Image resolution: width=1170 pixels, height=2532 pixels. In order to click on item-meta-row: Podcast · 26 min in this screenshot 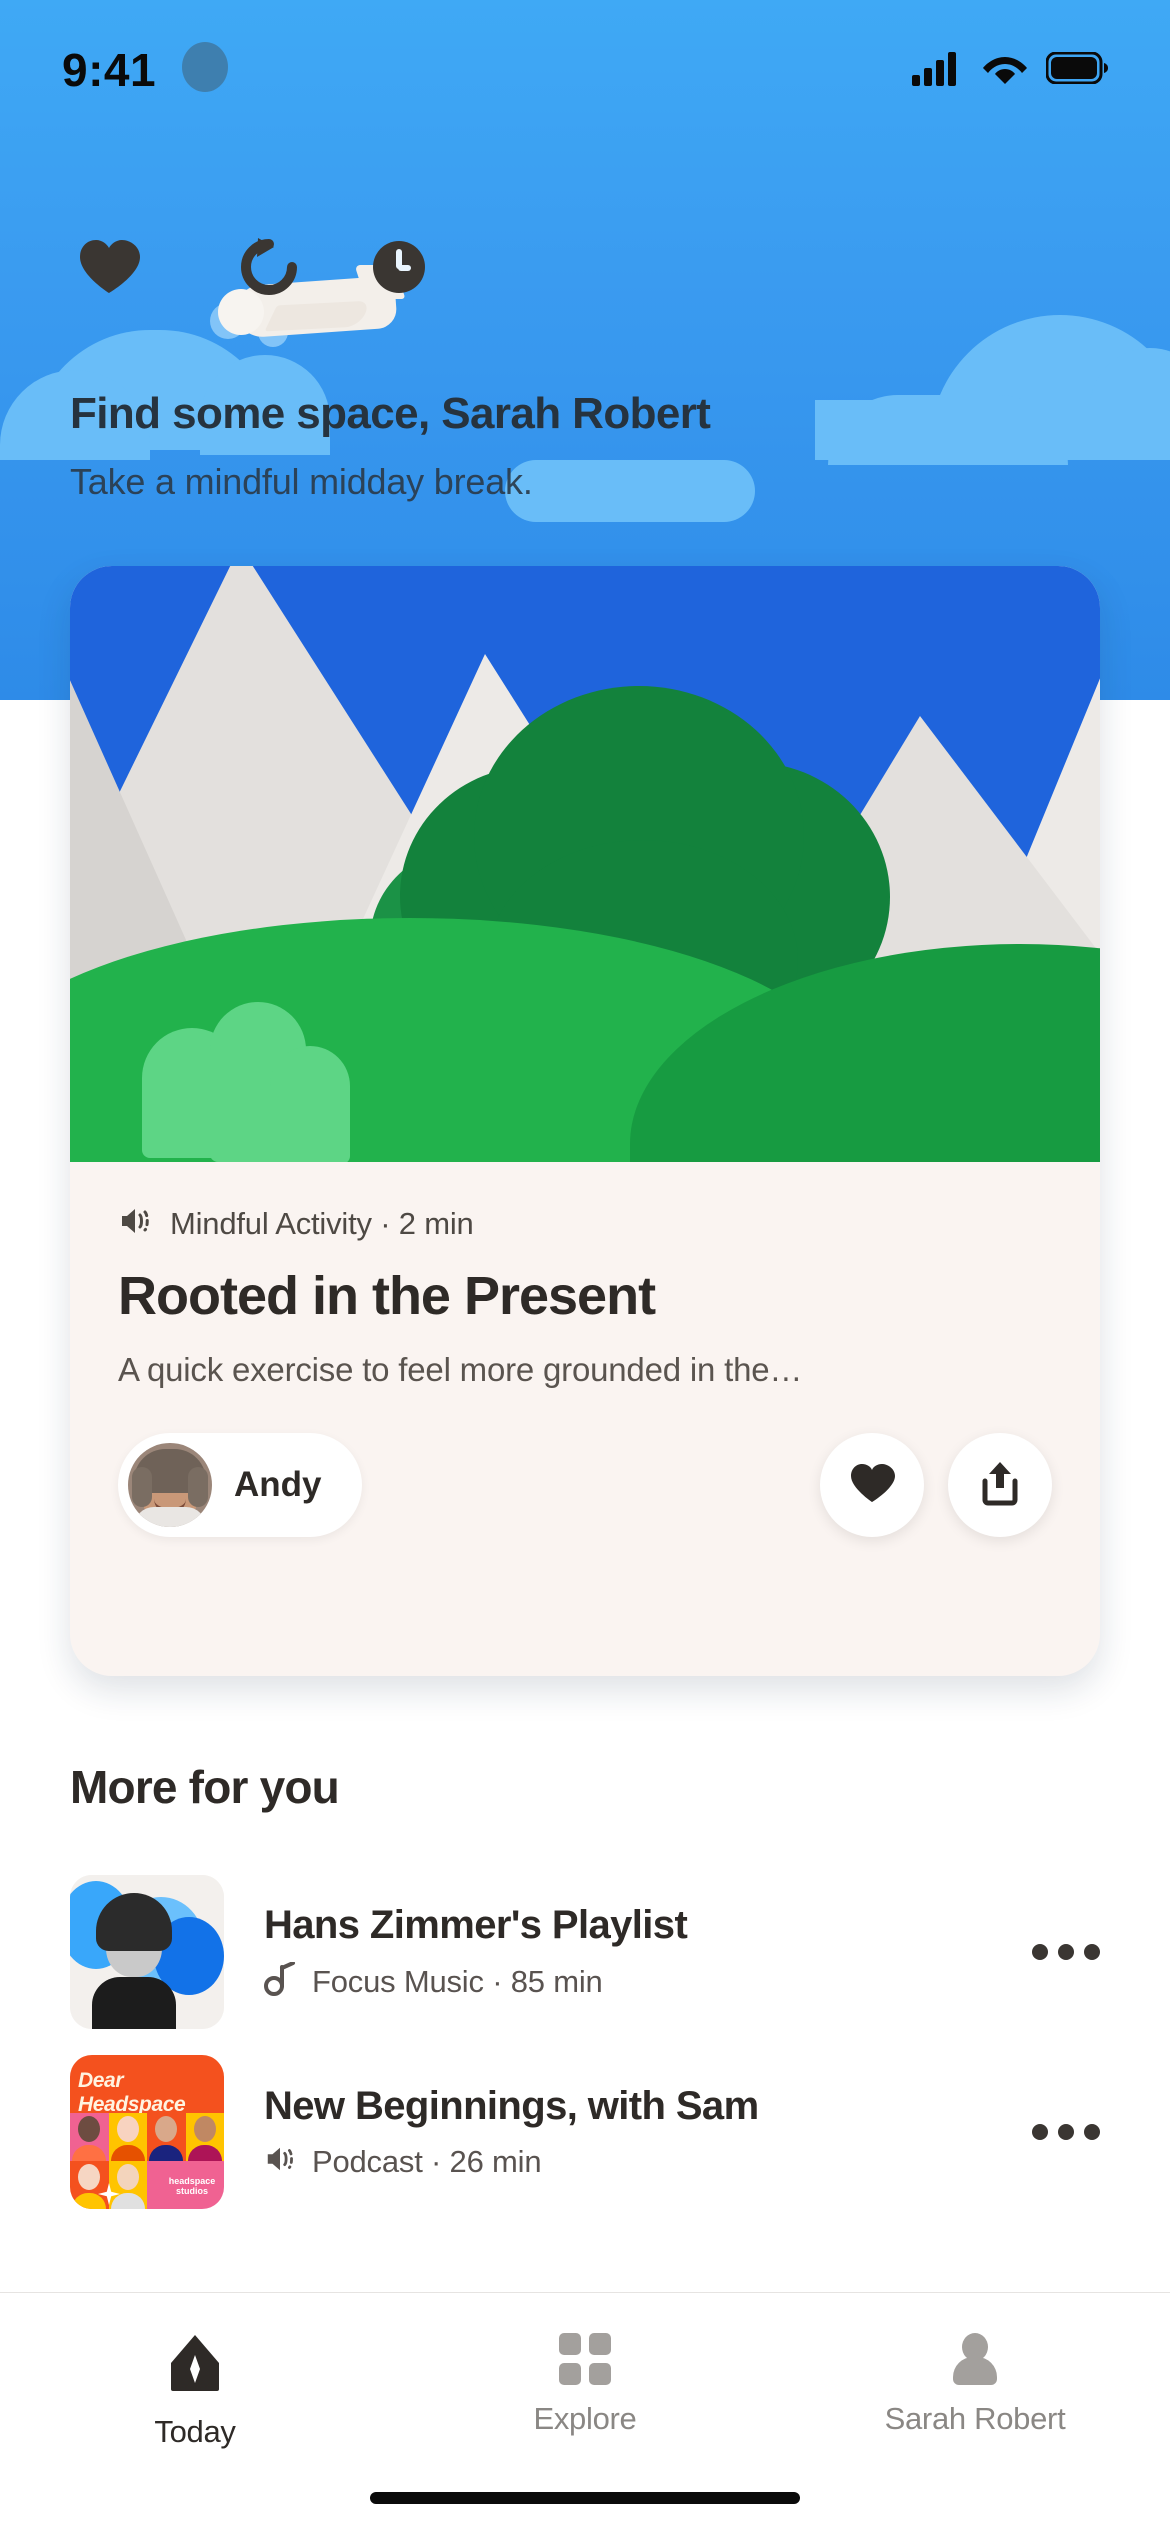, I will do `click(623, 2161)`.